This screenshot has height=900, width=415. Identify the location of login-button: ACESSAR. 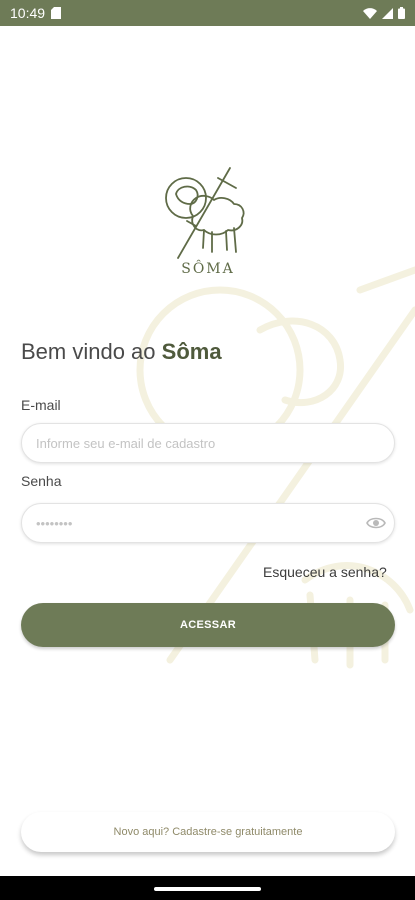
(208, 625).